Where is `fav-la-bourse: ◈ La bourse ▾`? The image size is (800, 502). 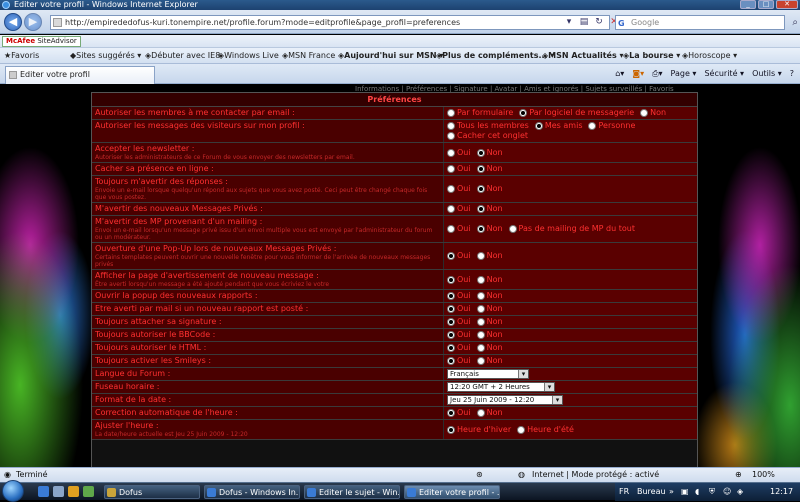 fav-la-bourse: ◈ La bourse ▾ is located at coordinates (651, 56).